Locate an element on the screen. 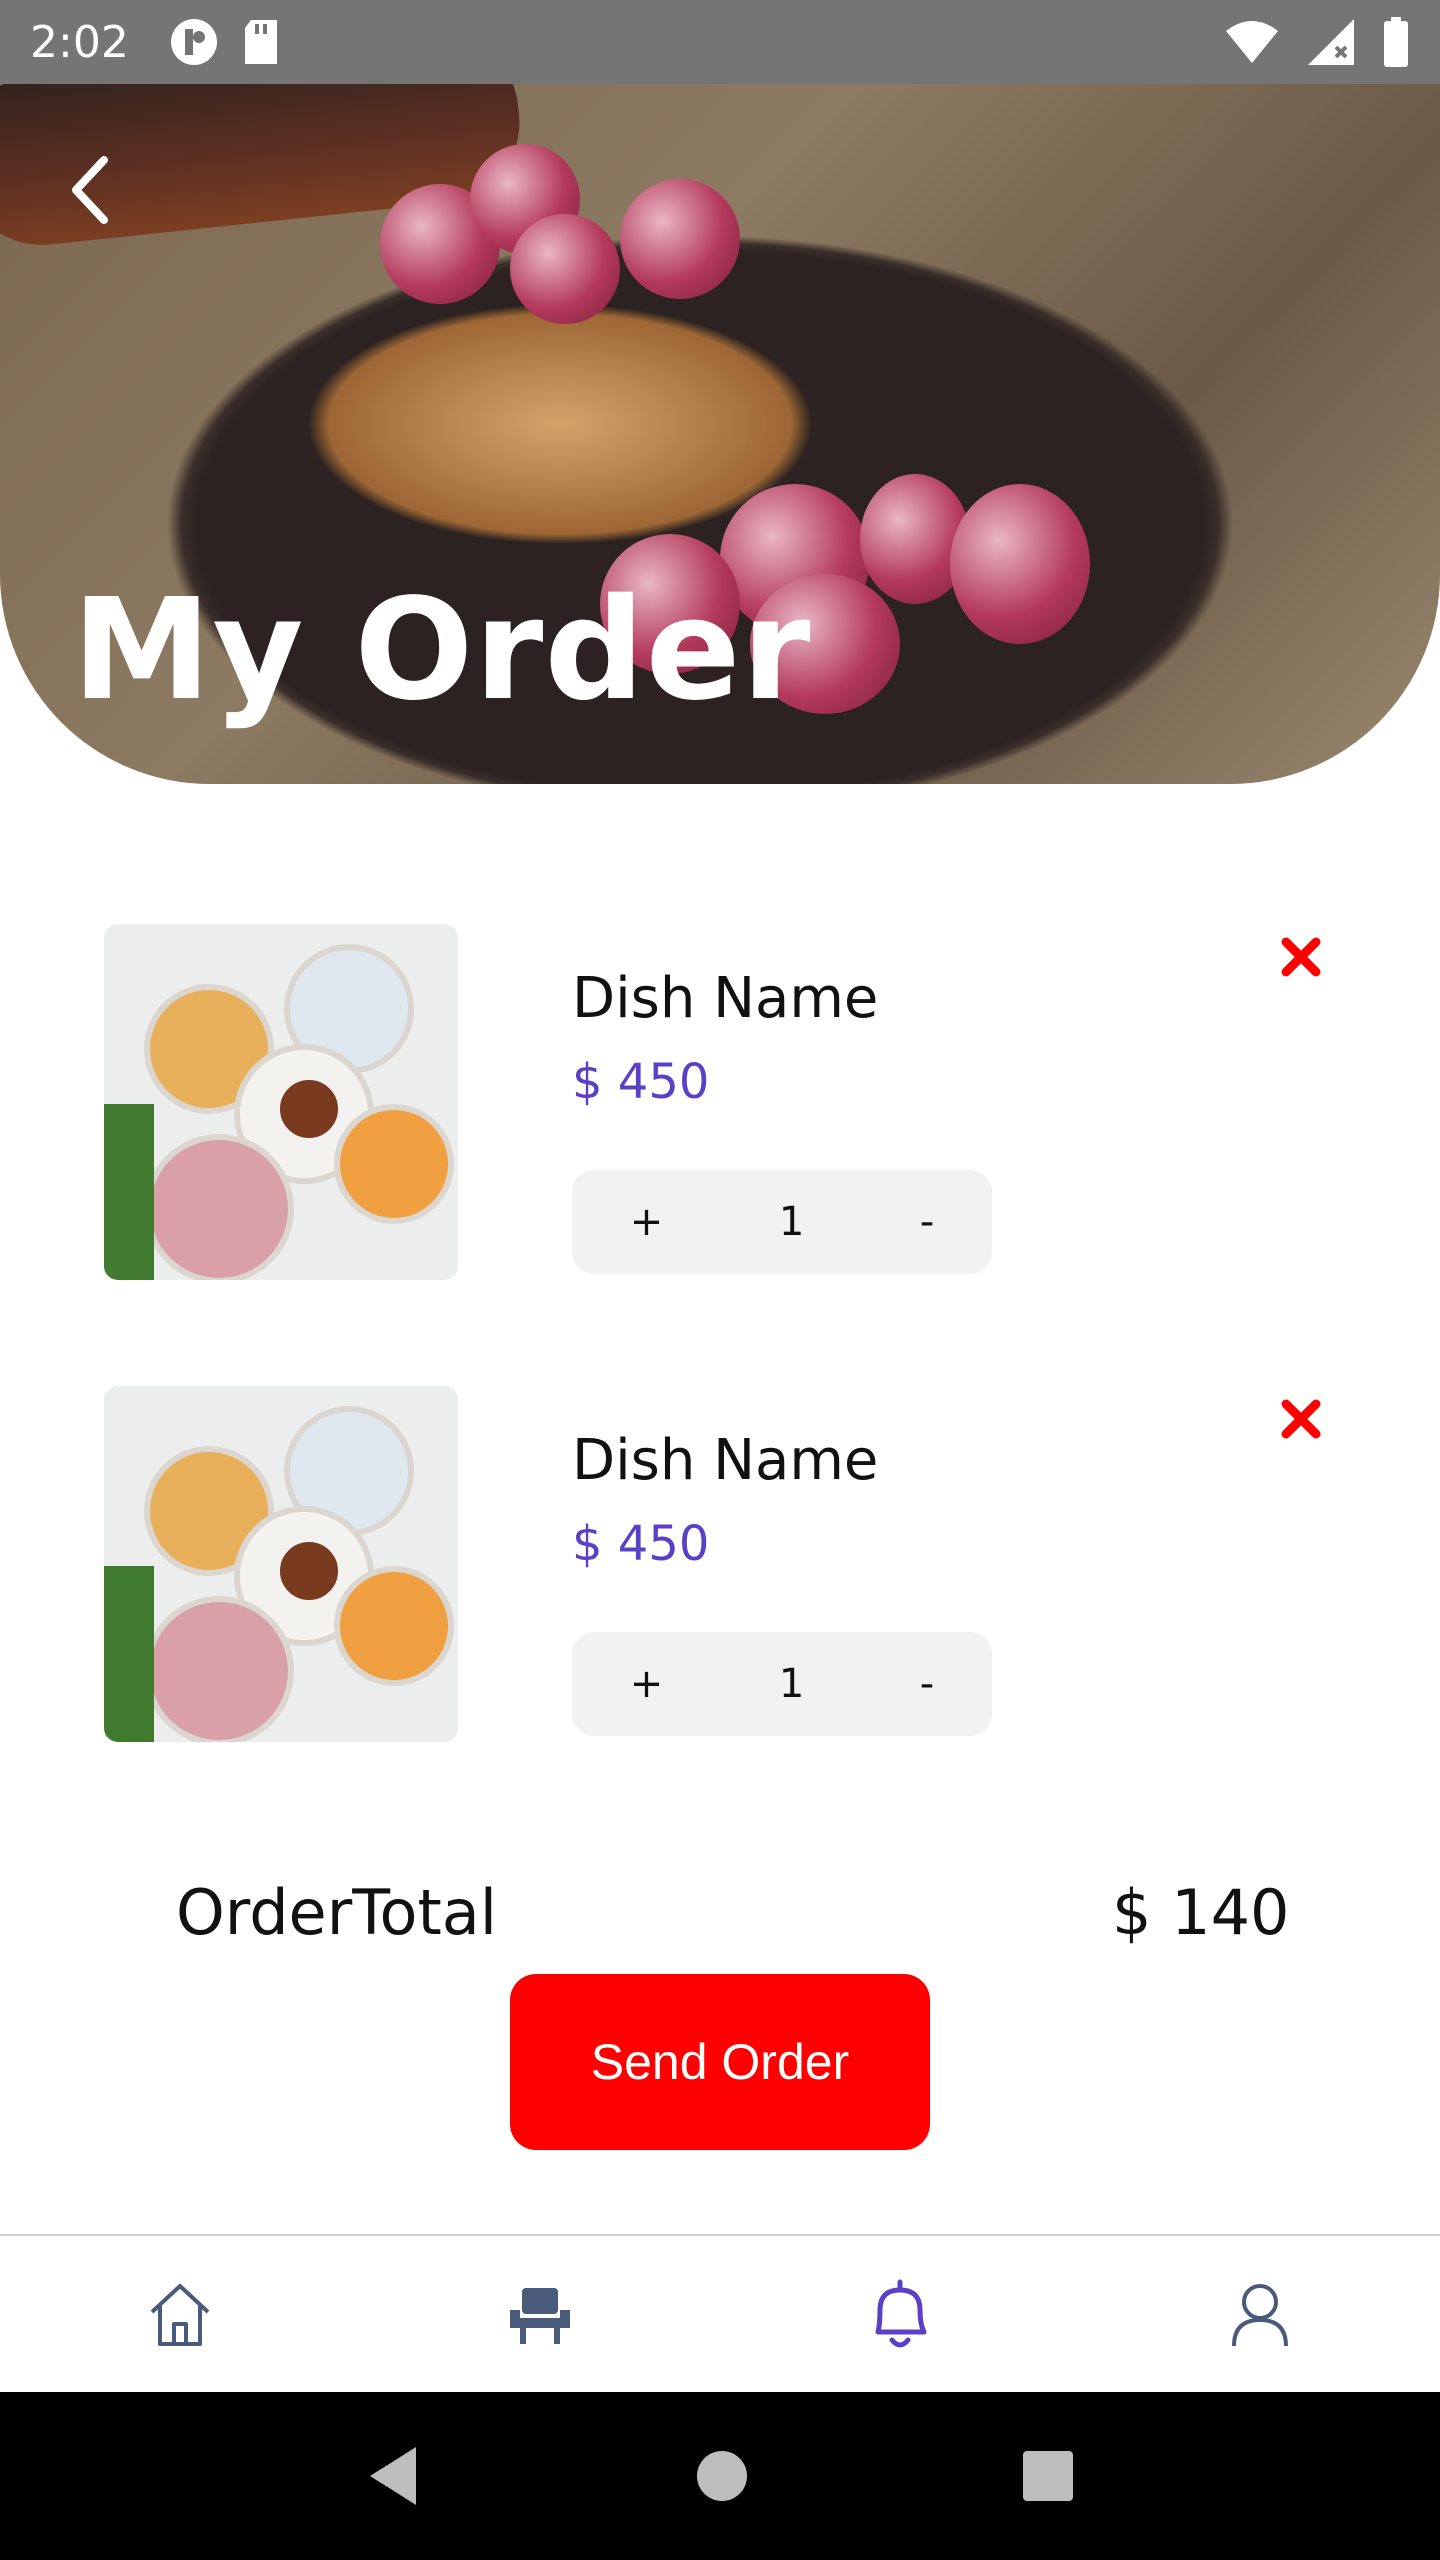 The image size is (1440, 2560). nav-profile is located at coordinates (1260, 2314).